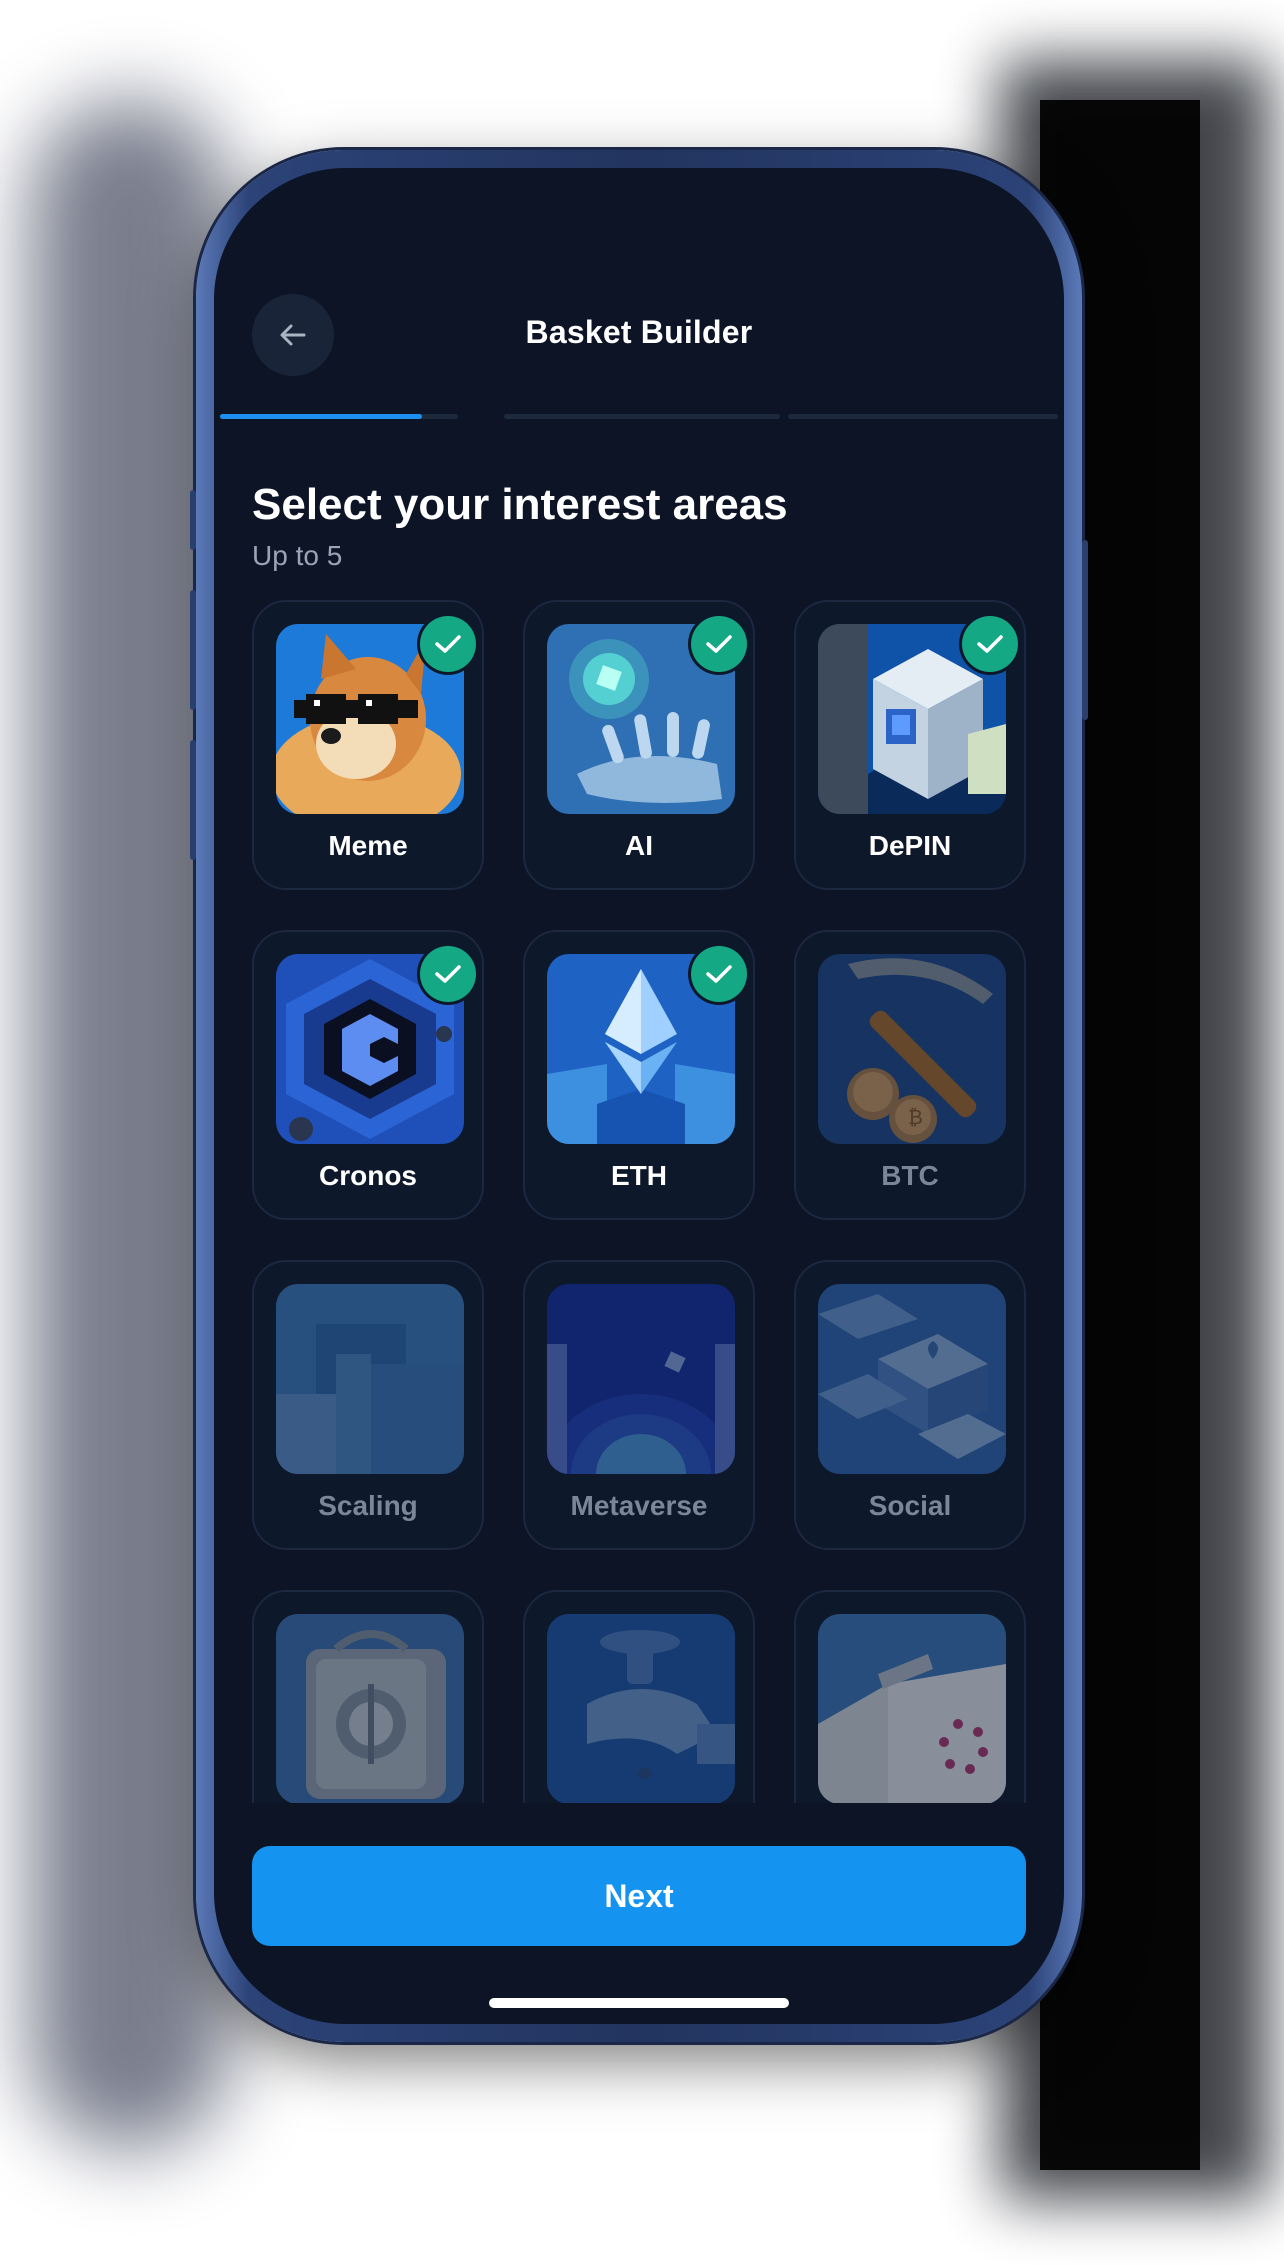 This screenshot has height=2266, width=1284. What do you see at coordinates (910, 845) in the screenshot?
I see `category-label: DePIN` at bounding box center [910, 845].